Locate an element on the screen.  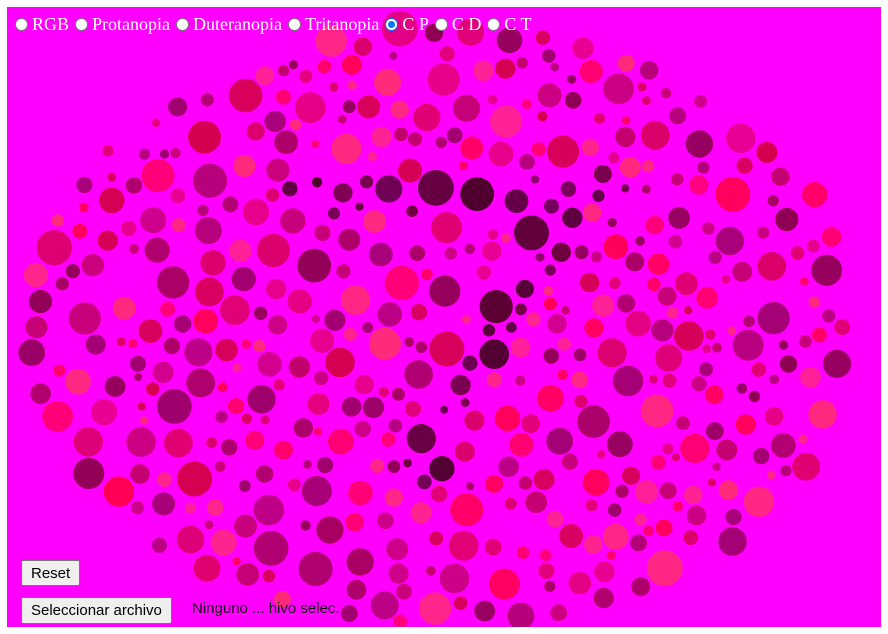
mode-option-c-d: C D is located at coordinates (457, 24).